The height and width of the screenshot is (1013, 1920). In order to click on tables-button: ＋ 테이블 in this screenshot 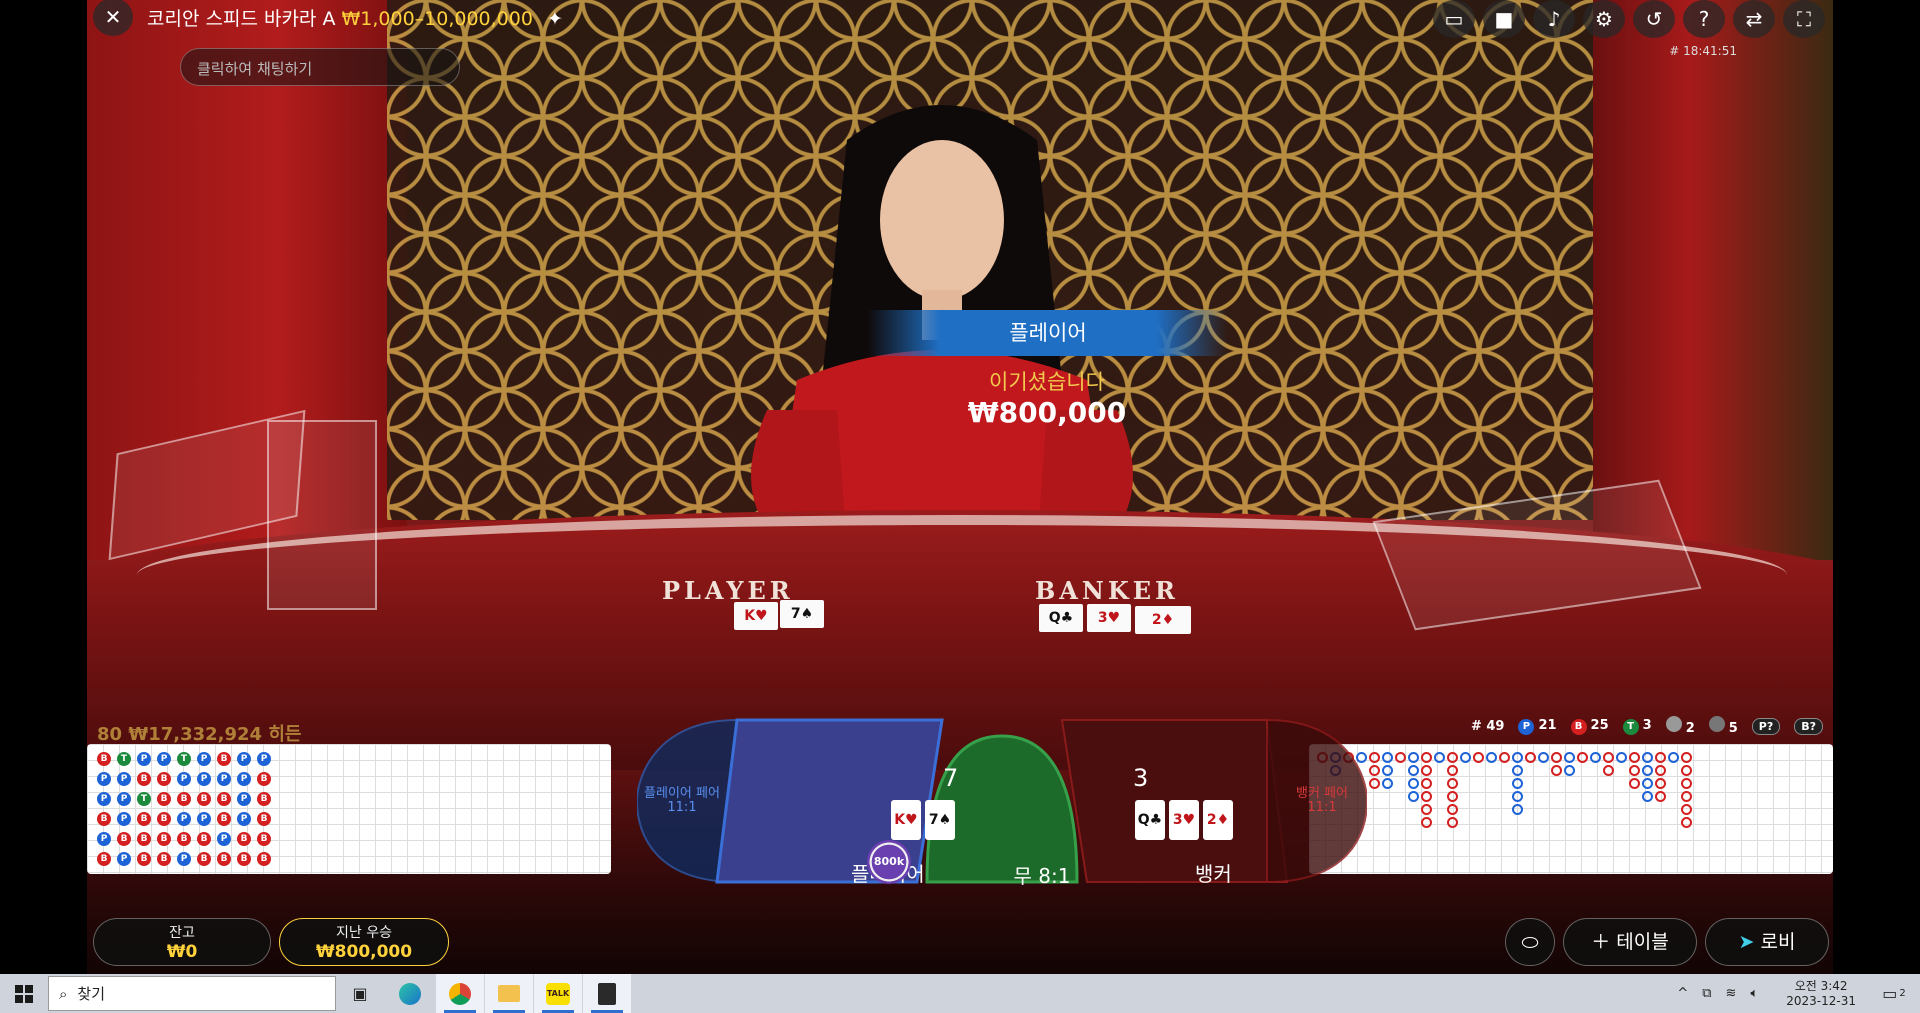, I will do `click(1630, 942)`.